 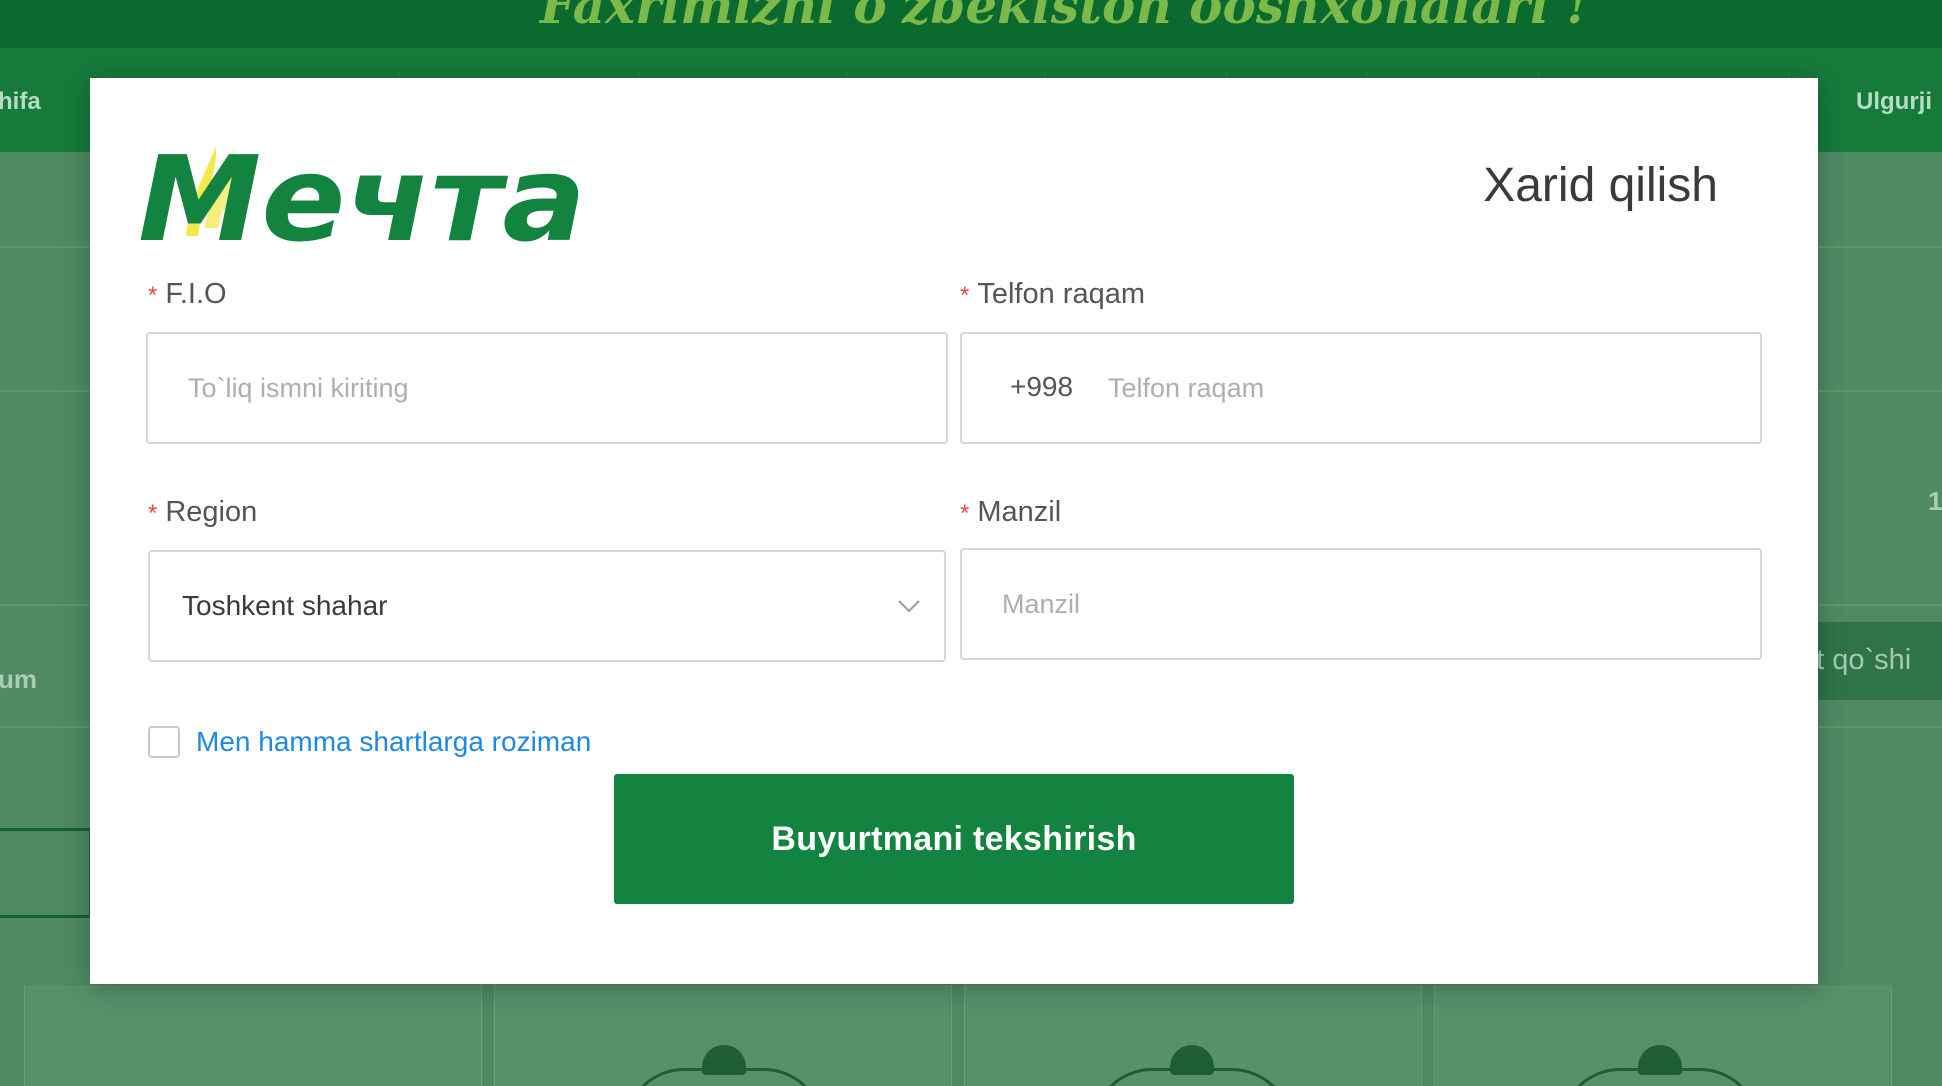 I want to click on region-label: * Region, so click(x=202, y=512).